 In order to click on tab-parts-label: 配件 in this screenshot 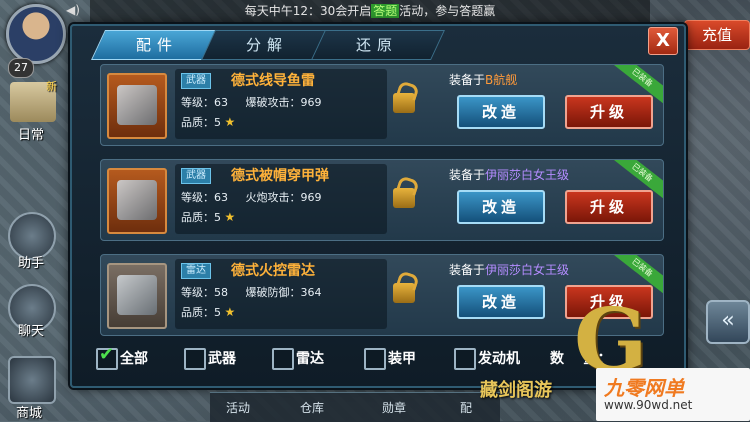, I will do `click(156, 45)`.